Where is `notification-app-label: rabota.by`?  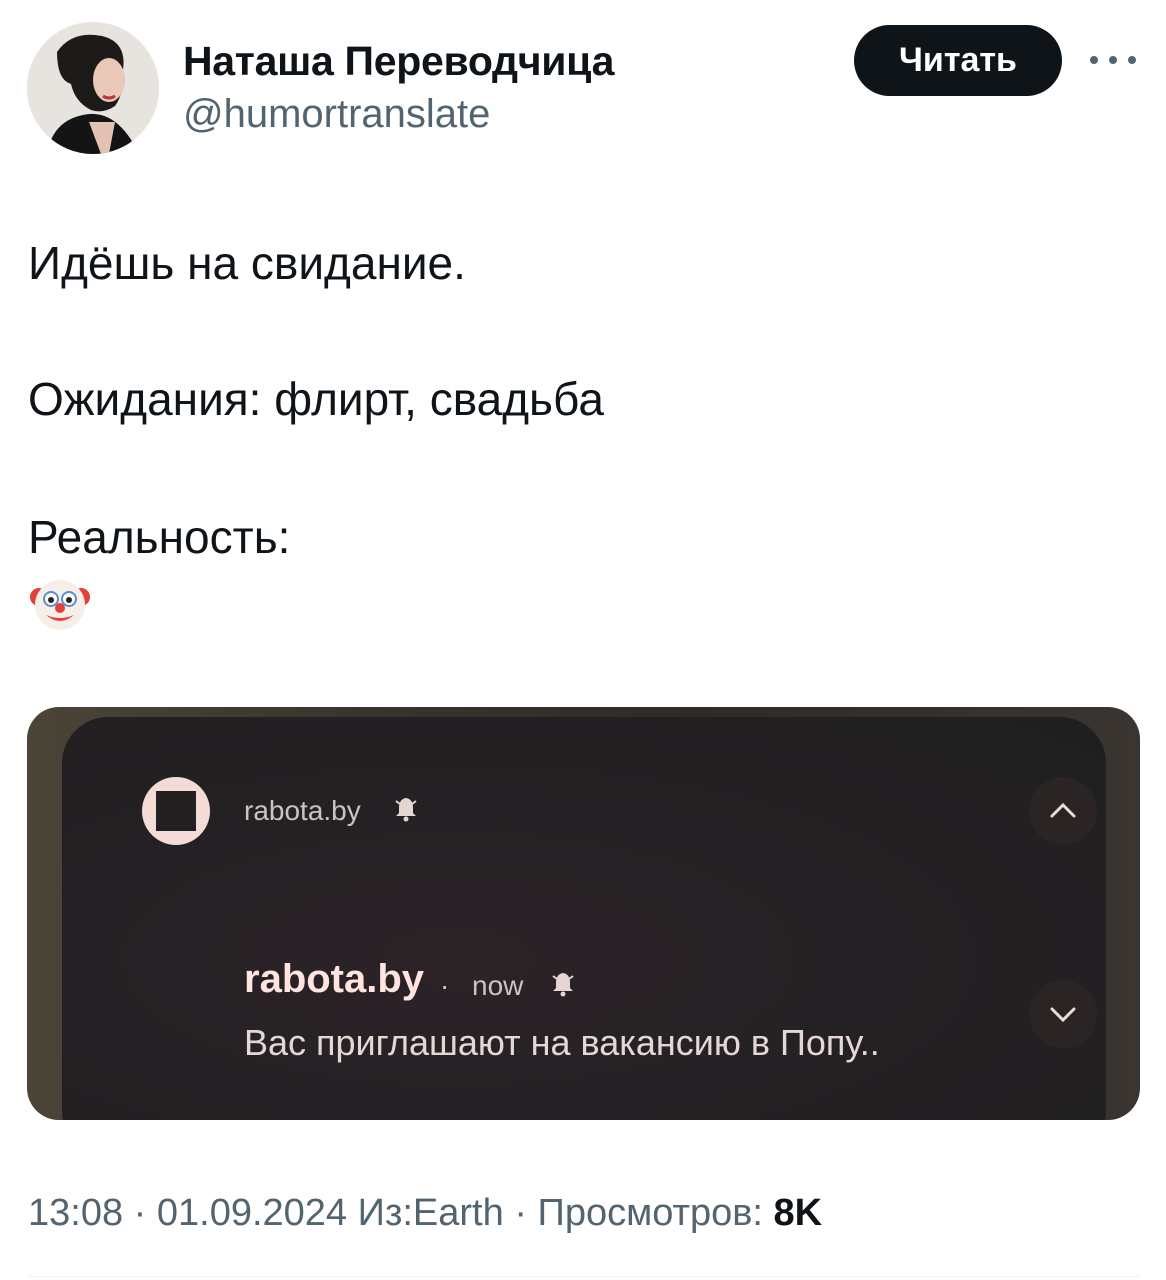 notification-app-label: rabota.by is located at coordinates (302, 810).